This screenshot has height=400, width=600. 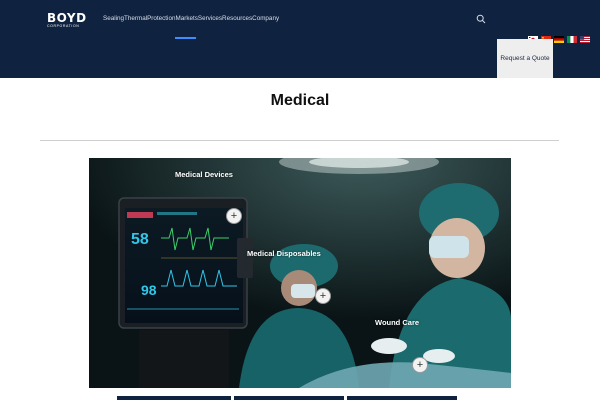 I want to click on germany-flag, so click(x=559, y=39).